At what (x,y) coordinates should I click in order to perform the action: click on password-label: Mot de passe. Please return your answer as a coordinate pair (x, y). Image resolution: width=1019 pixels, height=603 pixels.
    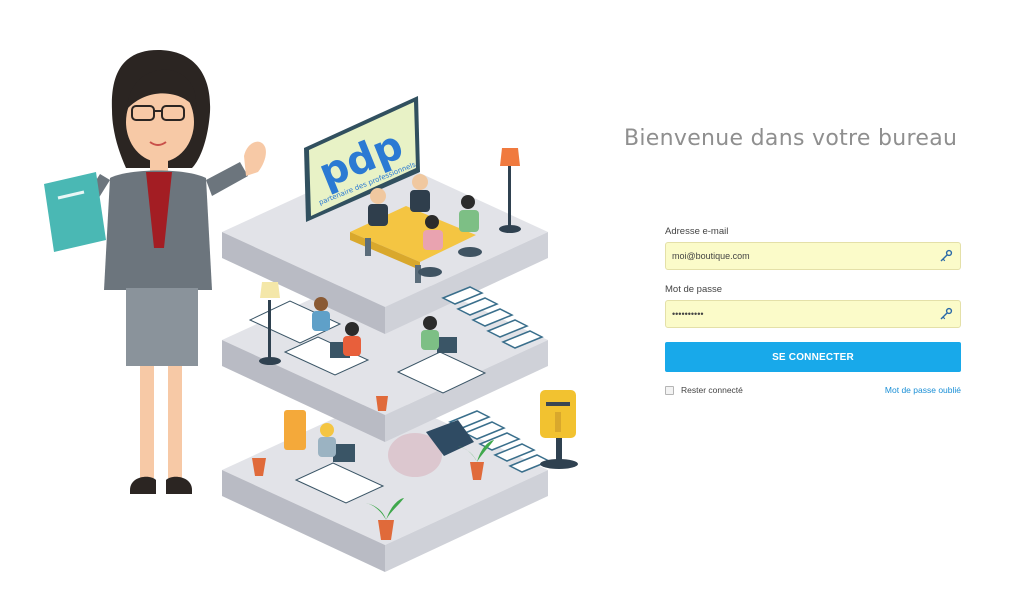
    Looking at the image, I should click on (694, 289).